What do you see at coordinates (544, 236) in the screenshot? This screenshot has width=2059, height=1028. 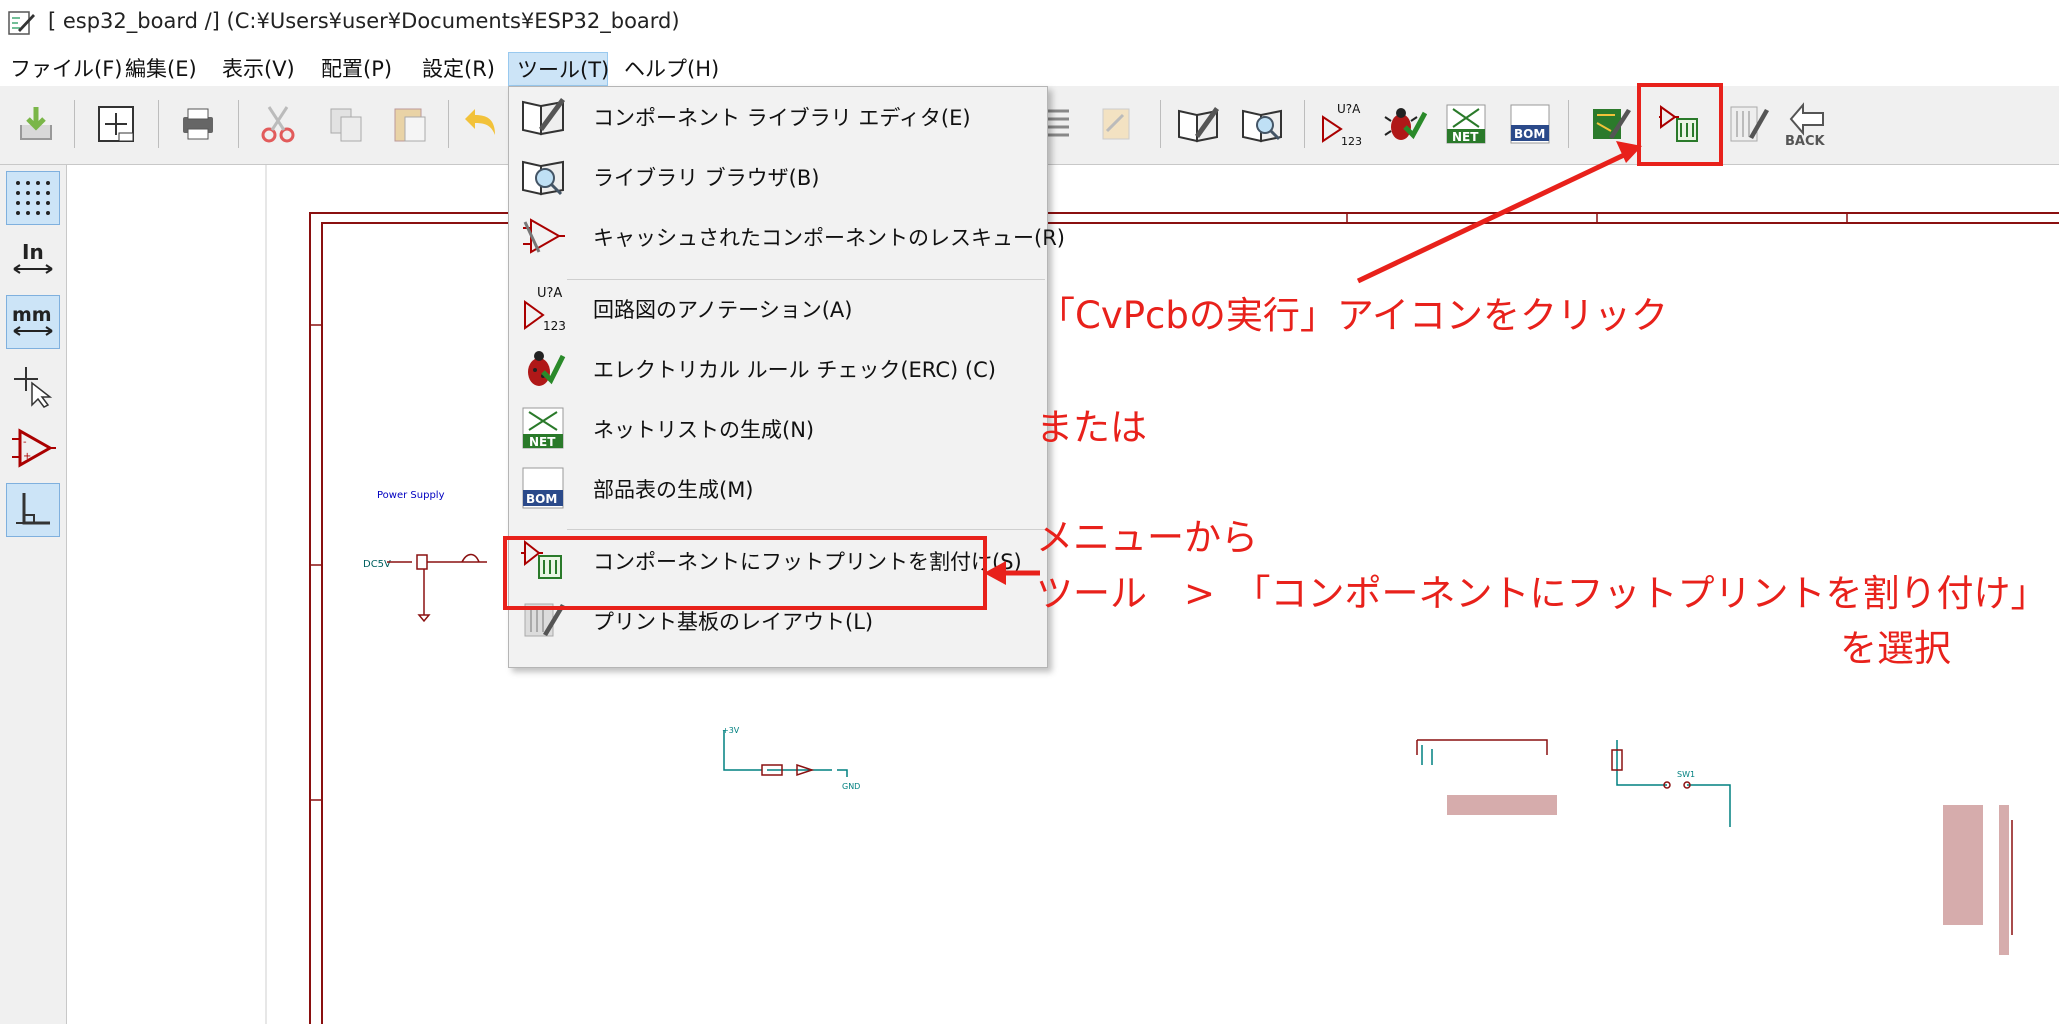 I see `rescue-icon` at bounding box center [544, 236].